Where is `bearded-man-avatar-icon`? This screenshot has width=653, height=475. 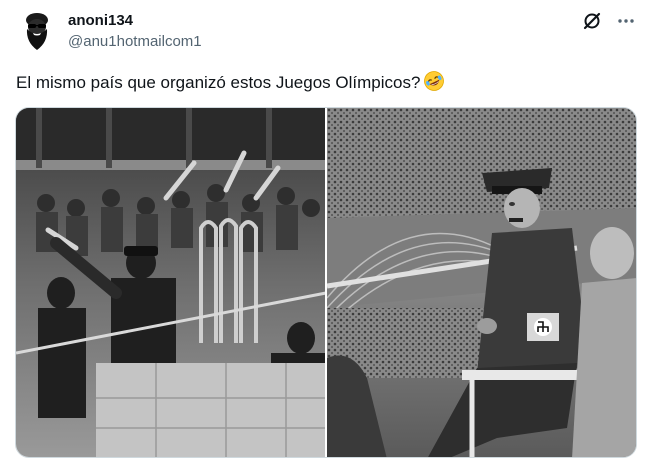
bearded-man-avatar-icon is located at coordinates (37, 31).